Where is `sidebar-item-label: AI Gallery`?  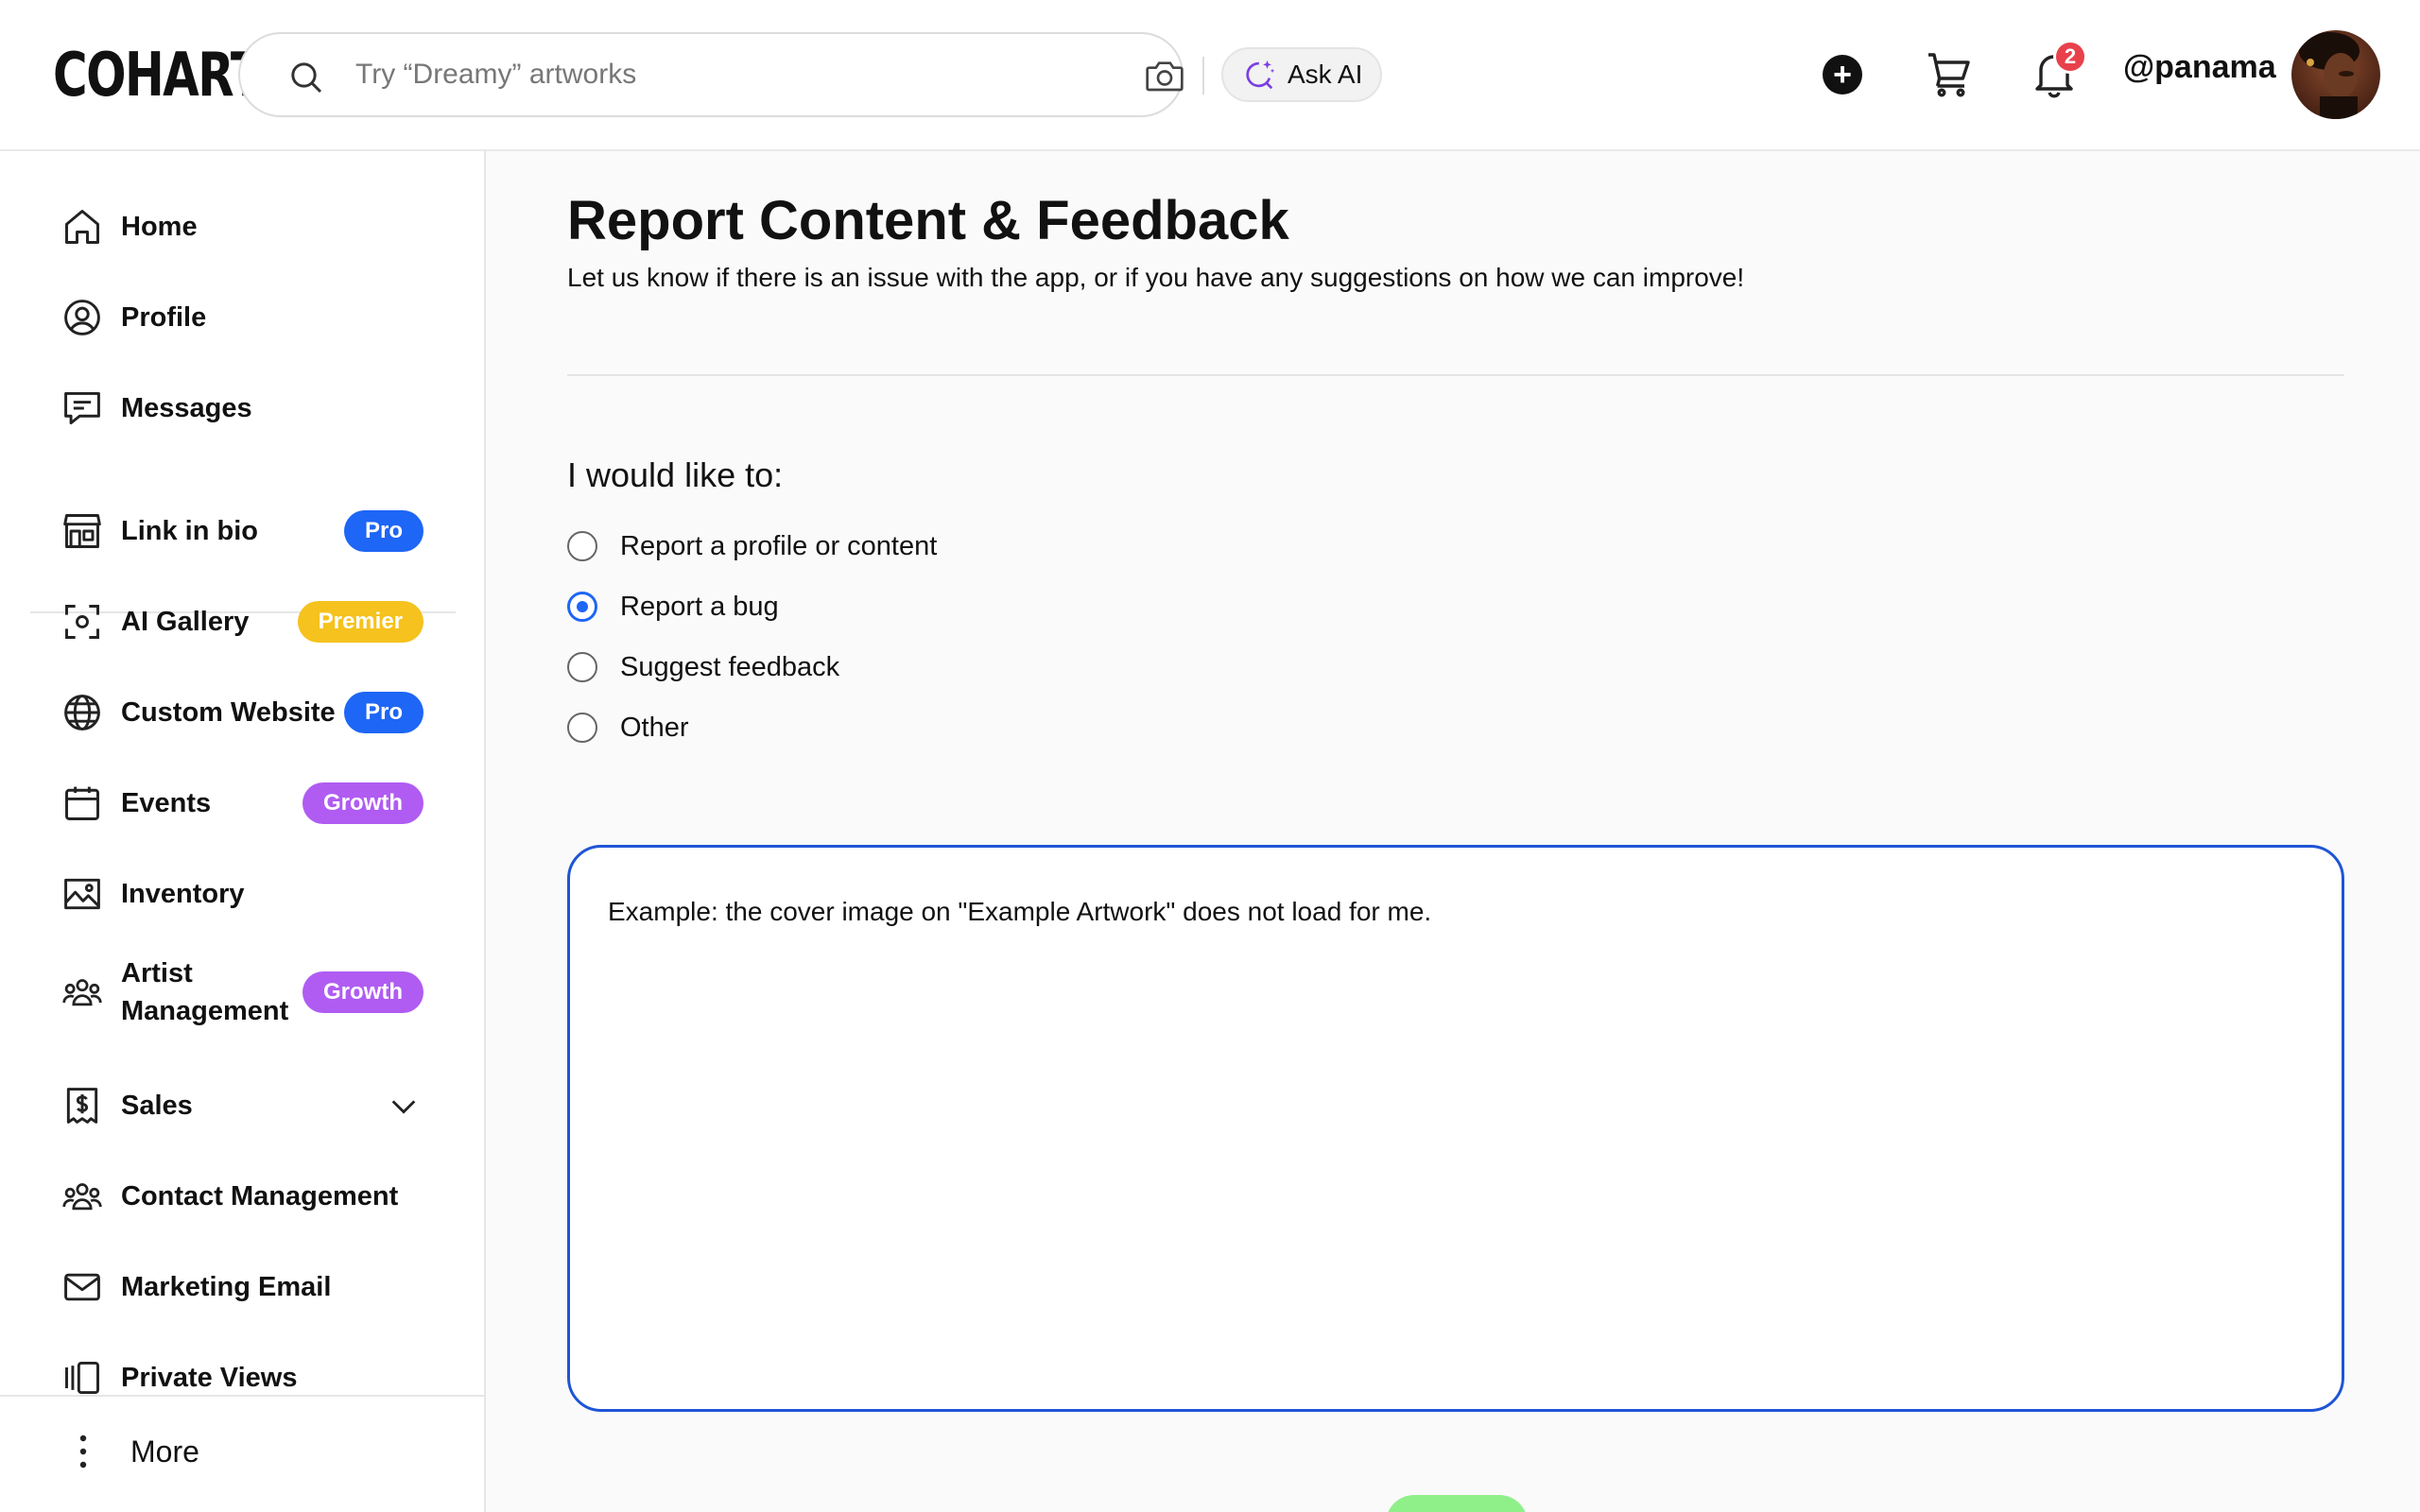
sidebar-item-label: AI Gallery is located at coordinates (185, 622).